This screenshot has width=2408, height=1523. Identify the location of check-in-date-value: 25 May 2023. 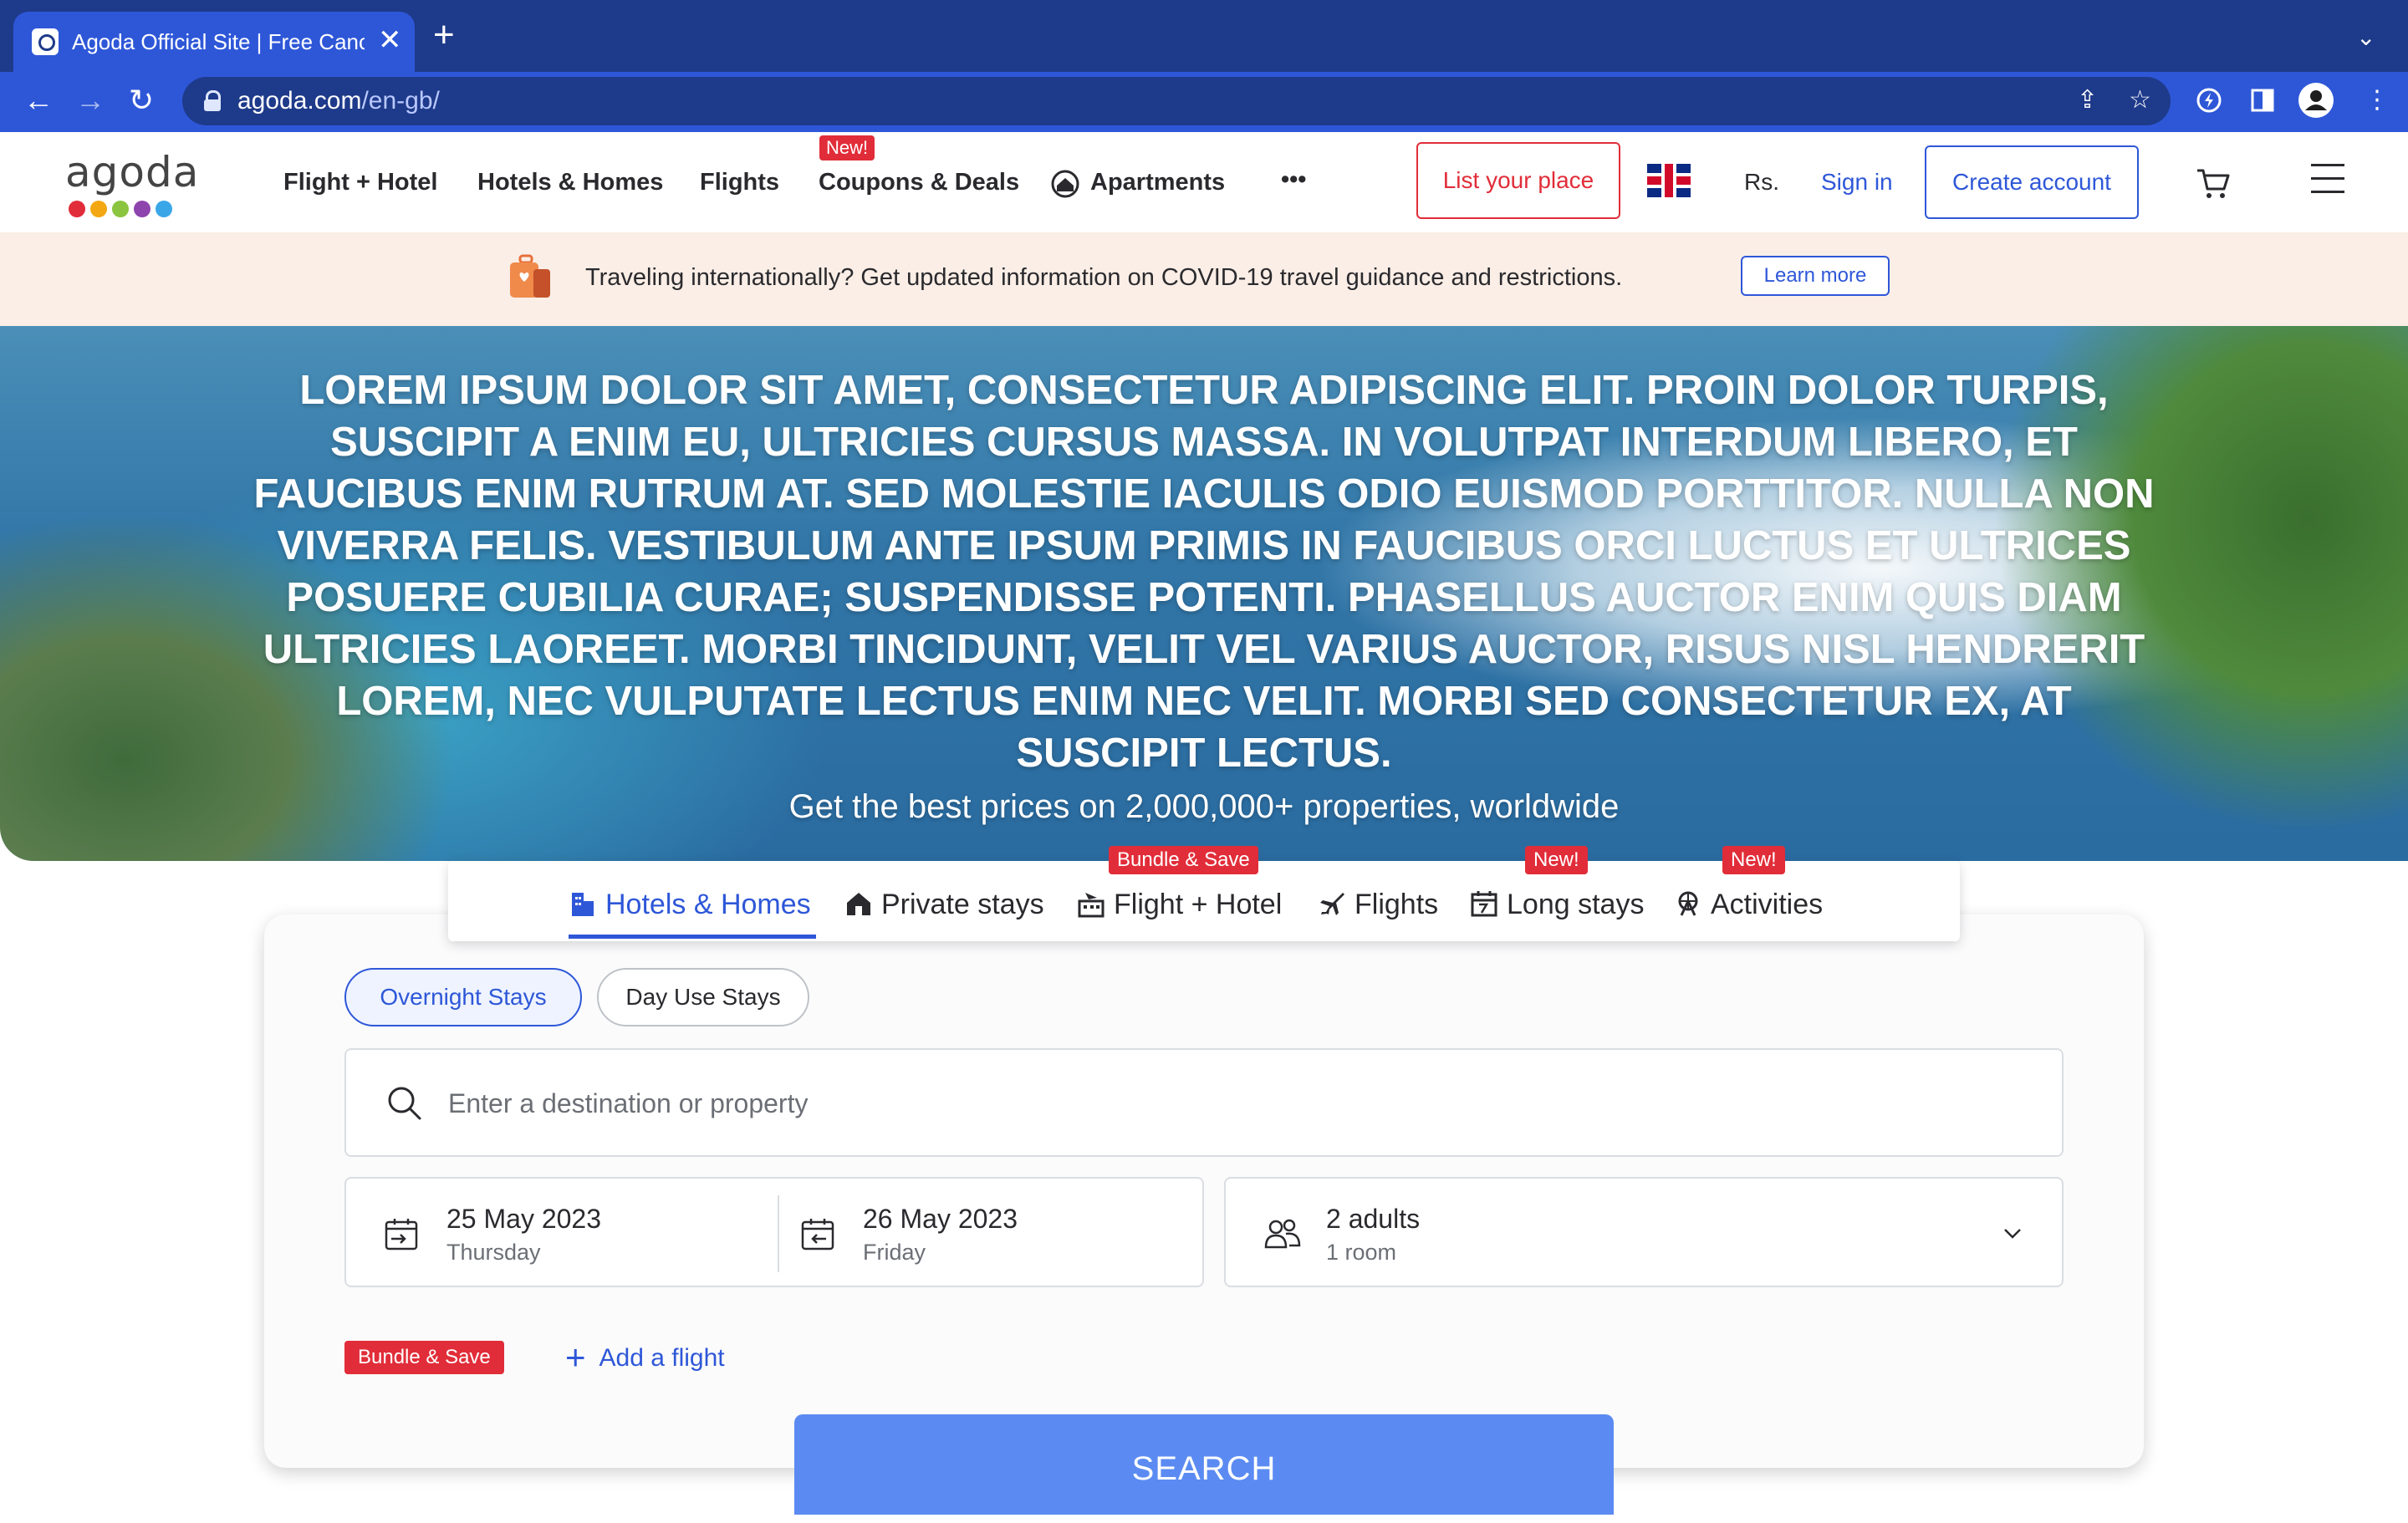
(524, 1219).